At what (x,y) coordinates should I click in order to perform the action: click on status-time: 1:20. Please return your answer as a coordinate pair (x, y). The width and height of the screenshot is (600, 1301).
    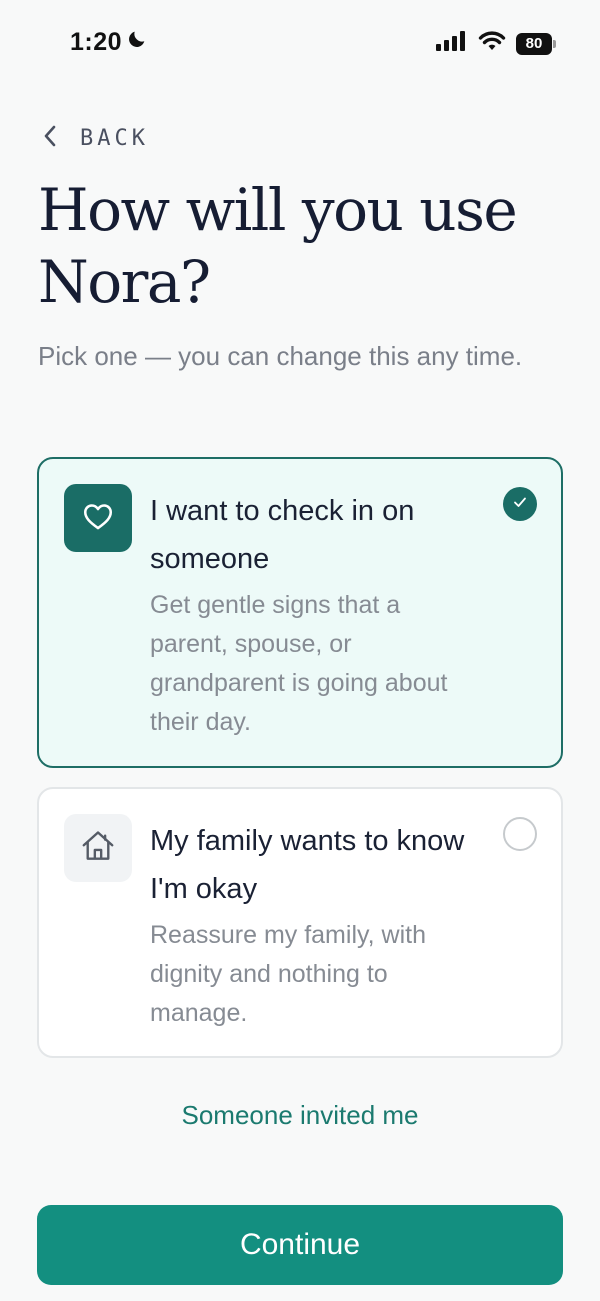
    Looking at the image, I should click on (109, 42).